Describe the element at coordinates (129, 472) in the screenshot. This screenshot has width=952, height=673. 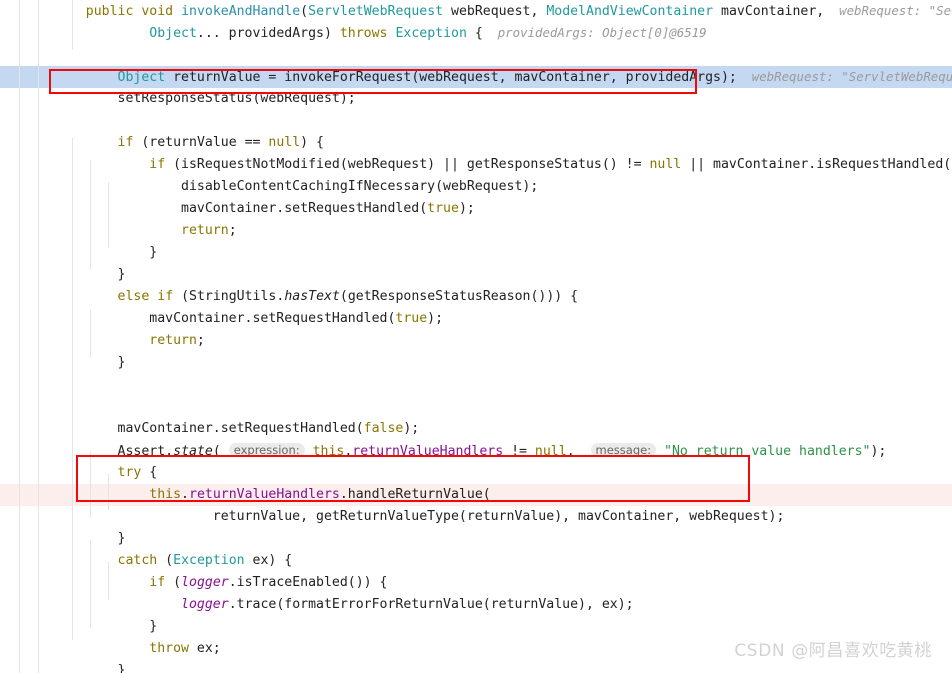
I see `code-token: try` at that location.